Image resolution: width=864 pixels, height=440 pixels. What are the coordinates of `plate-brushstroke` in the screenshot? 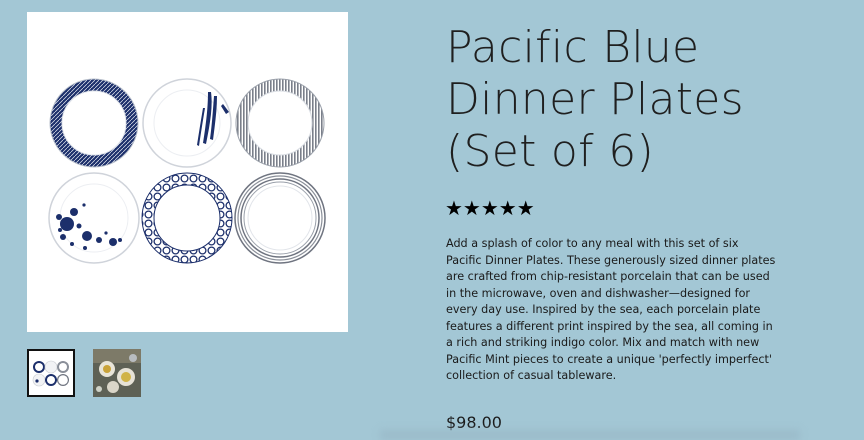 It's located at (187, 123).